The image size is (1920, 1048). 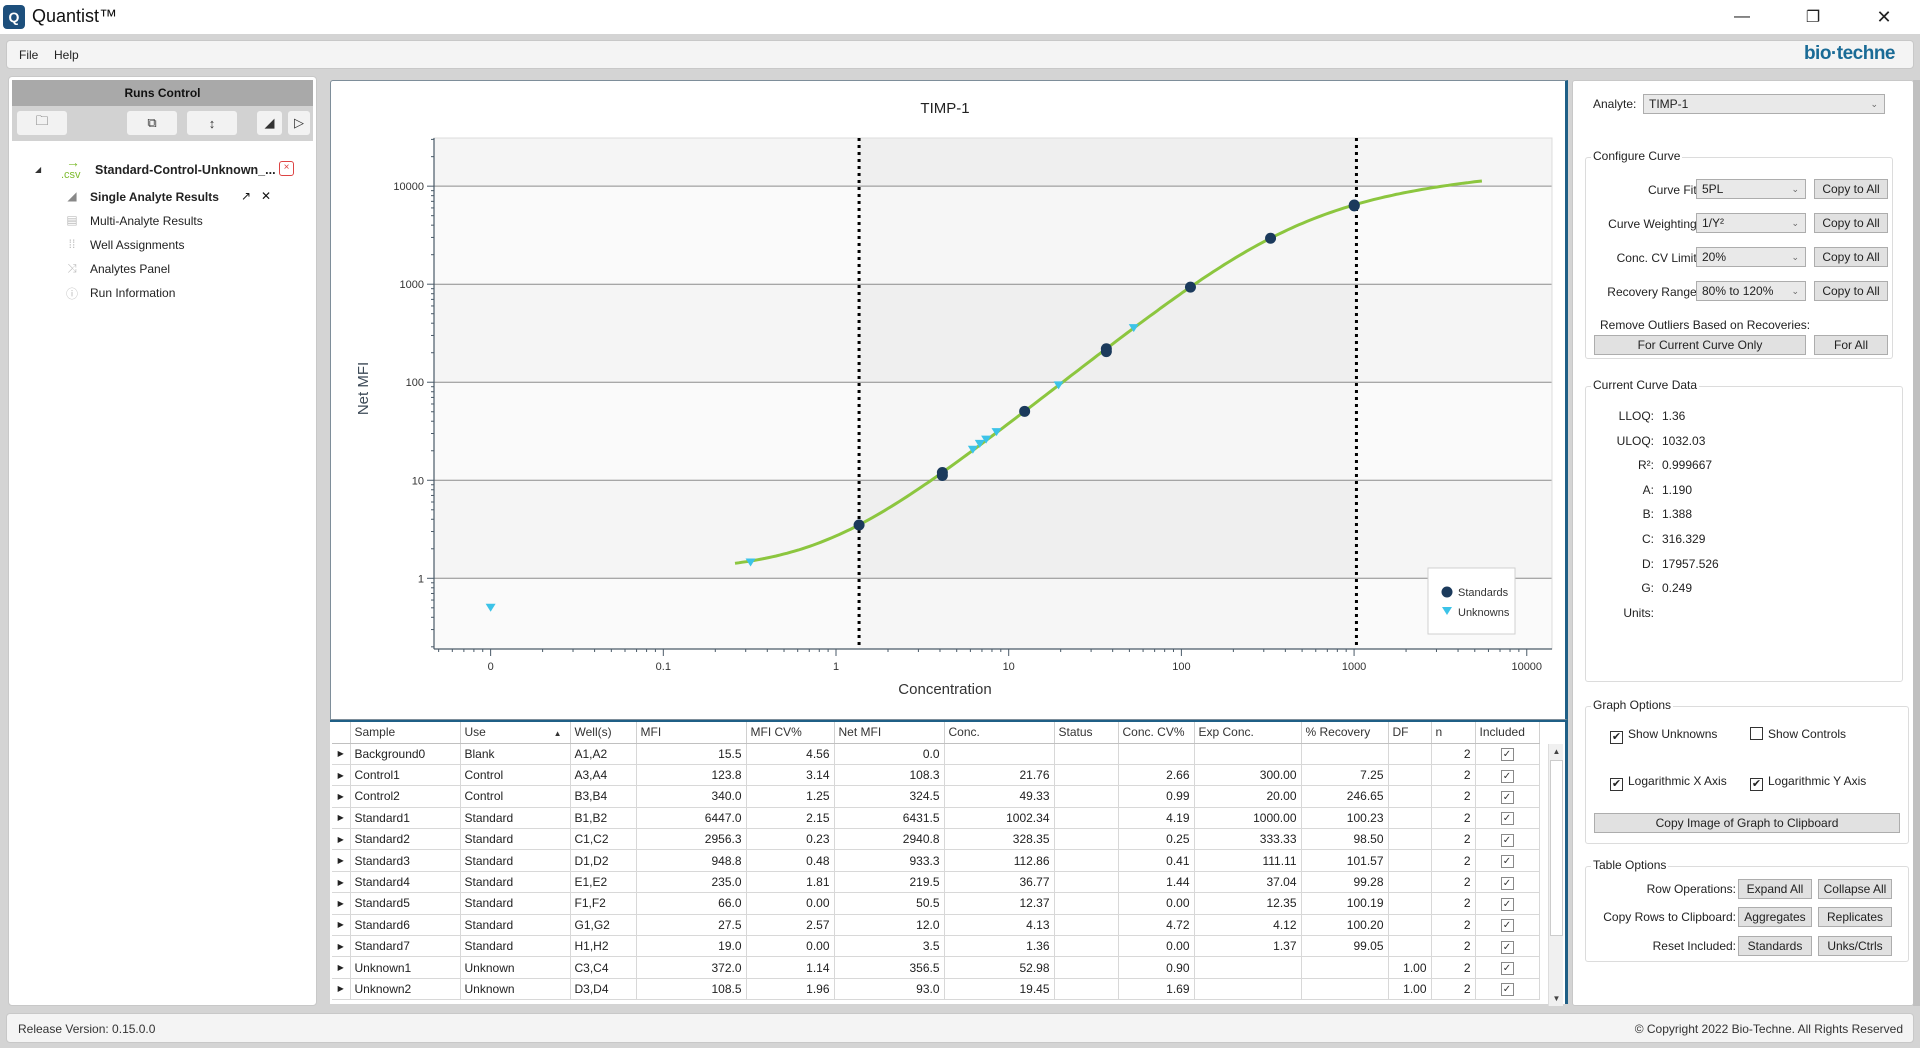 What do you see at coordinates (1345, 733) in the screenshot?
I see `column-header--recovery: % Recovery` at bounding box center [1345, 733].